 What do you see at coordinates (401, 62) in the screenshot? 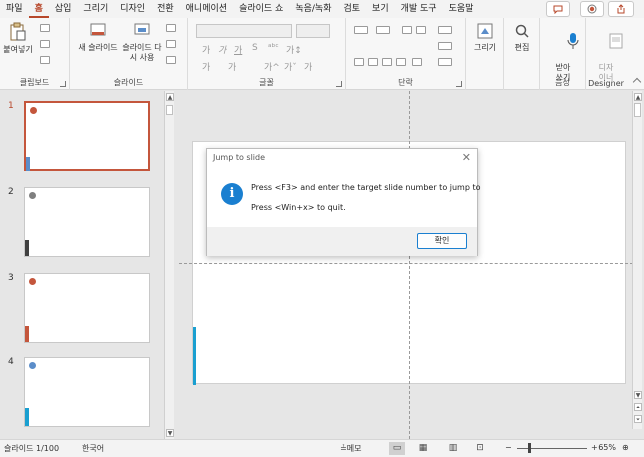
I see `justify-icon` at bounding box center [401, 62].